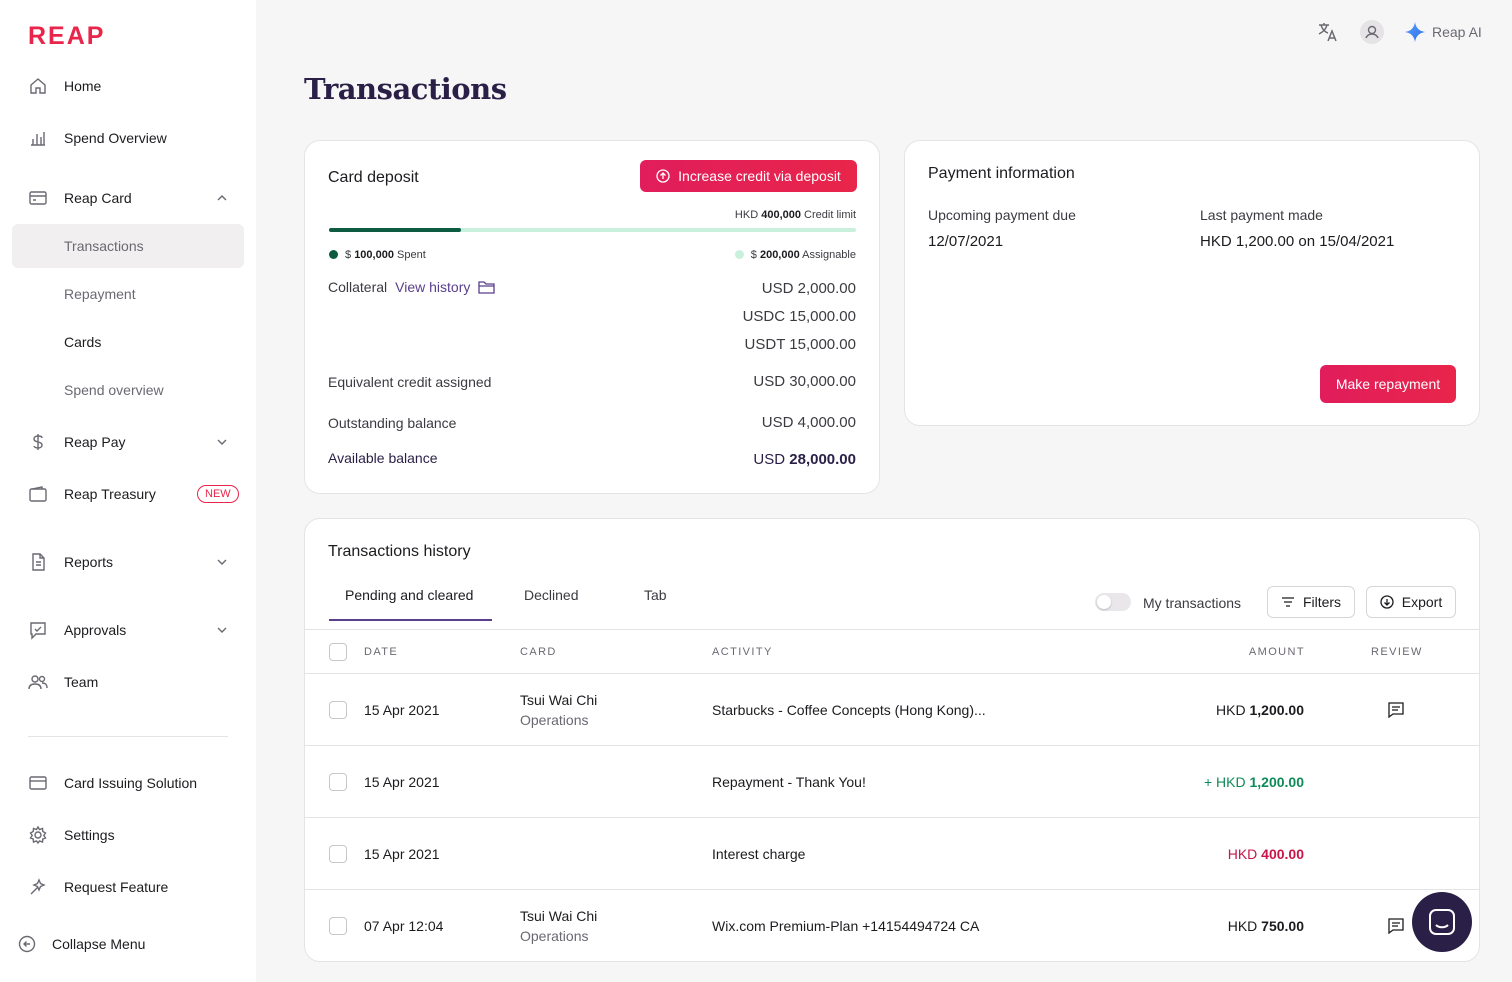  What do you see at coordinates (395, 230) in the screenshot?
I see `credit-progress-fill` at bounding box center [395, 230].